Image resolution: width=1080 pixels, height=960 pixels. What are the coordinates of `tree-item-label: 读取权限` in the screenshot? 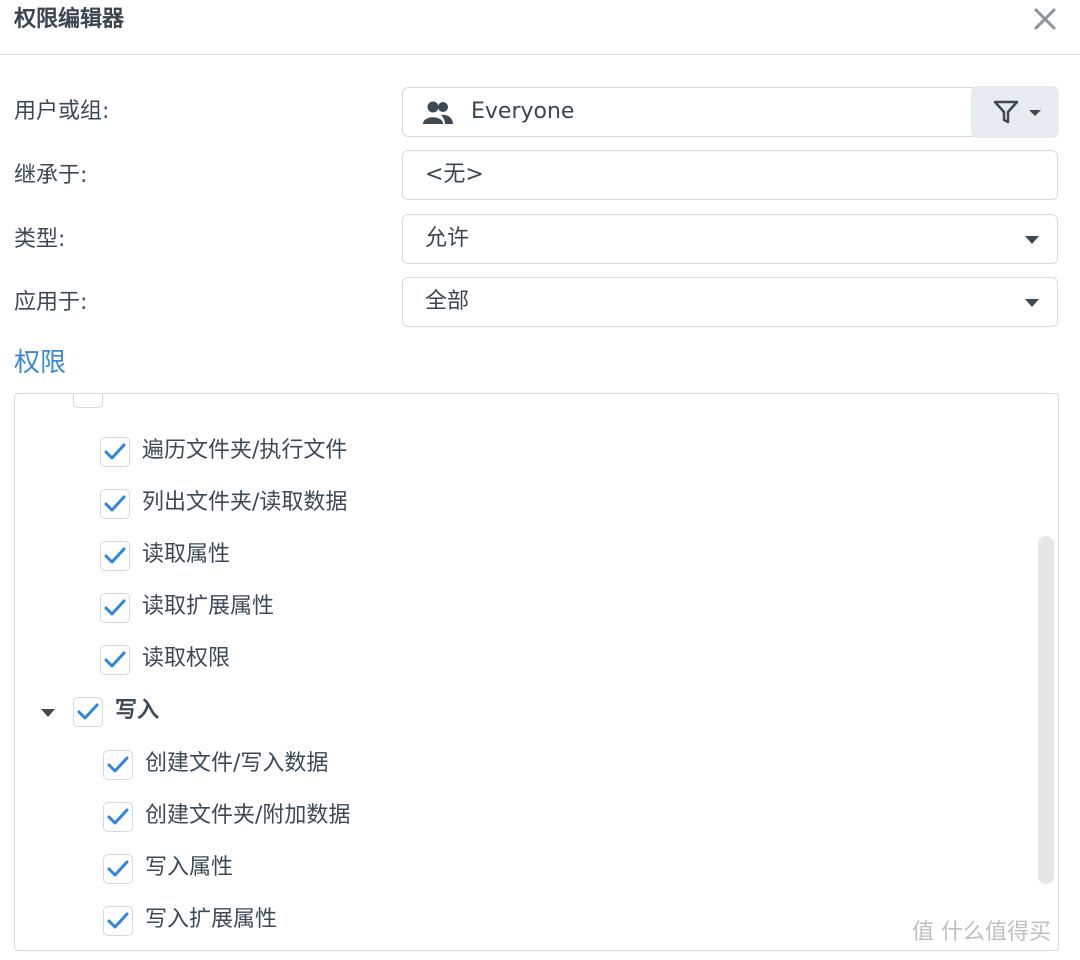 It's located at (186, 658).